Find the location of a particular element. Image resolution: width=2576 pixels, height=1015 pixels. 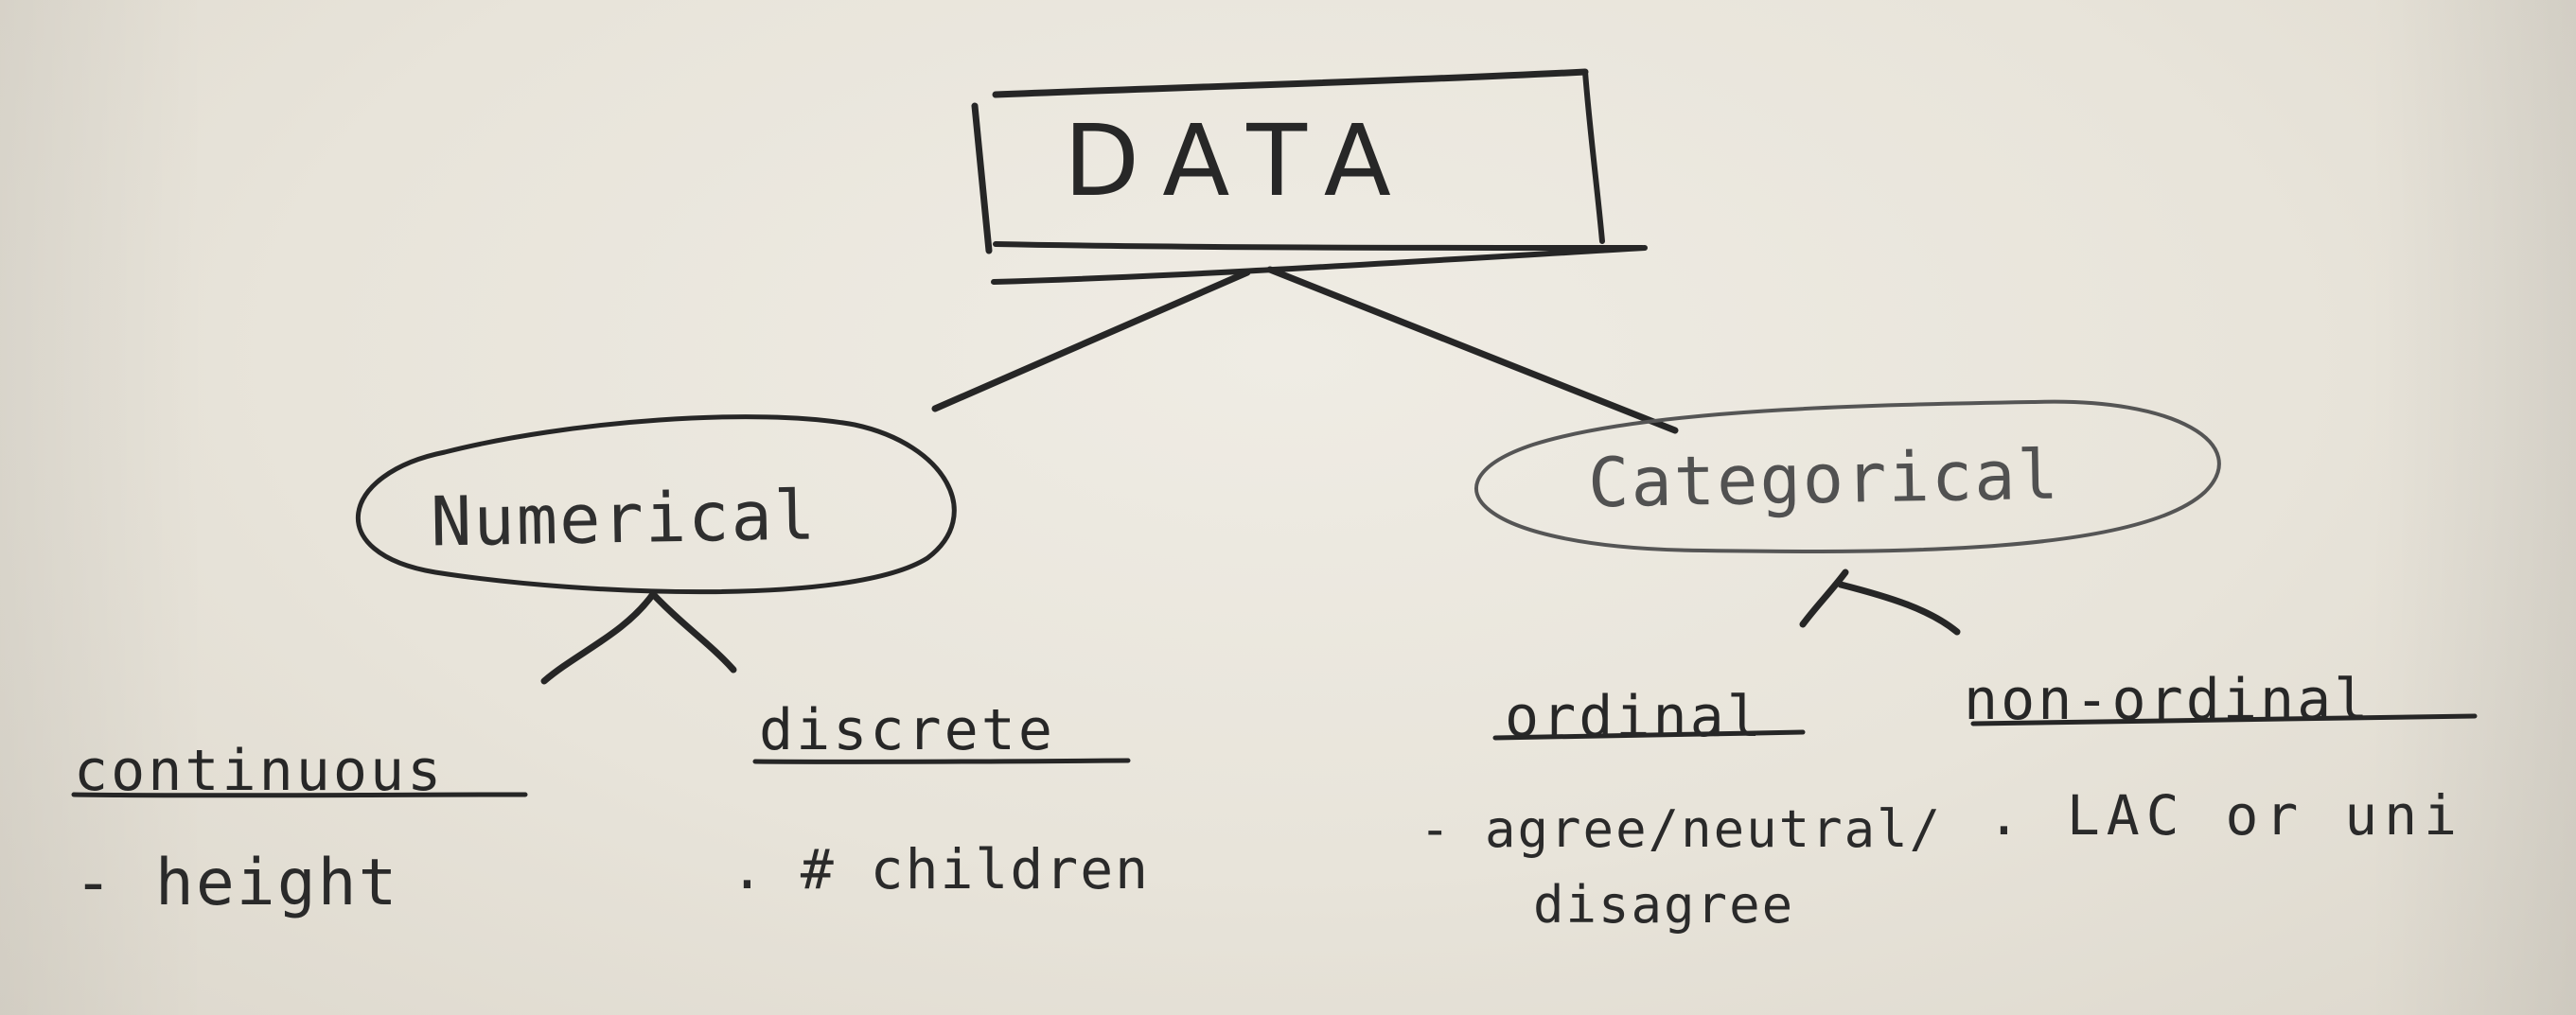

connector-data-numerical is located at coordinates (1091, 340).